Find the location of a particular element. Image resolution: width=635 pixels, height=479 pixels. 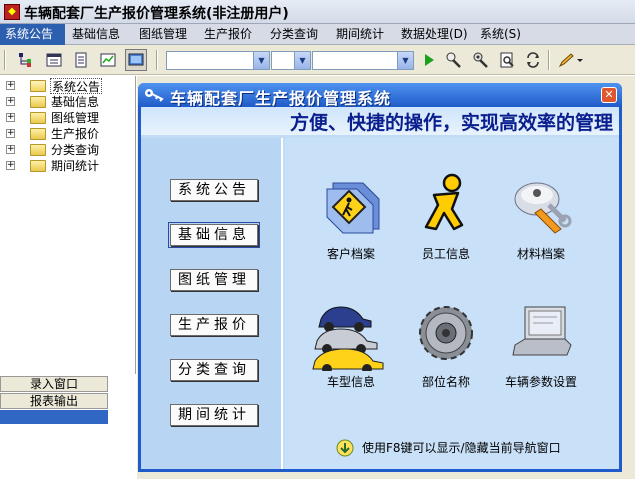

tile-label: 车辆参数设置 is located at coordinates (540, 382).